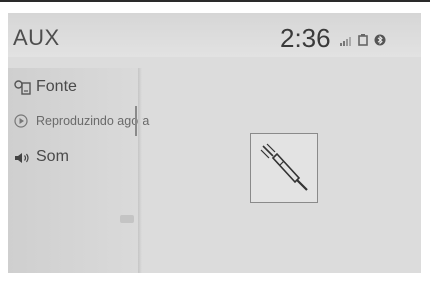  What do you see at coordinates (36, 37) in the screenshot?
I see `page-title: AUX` at bounding box center [36, 37].